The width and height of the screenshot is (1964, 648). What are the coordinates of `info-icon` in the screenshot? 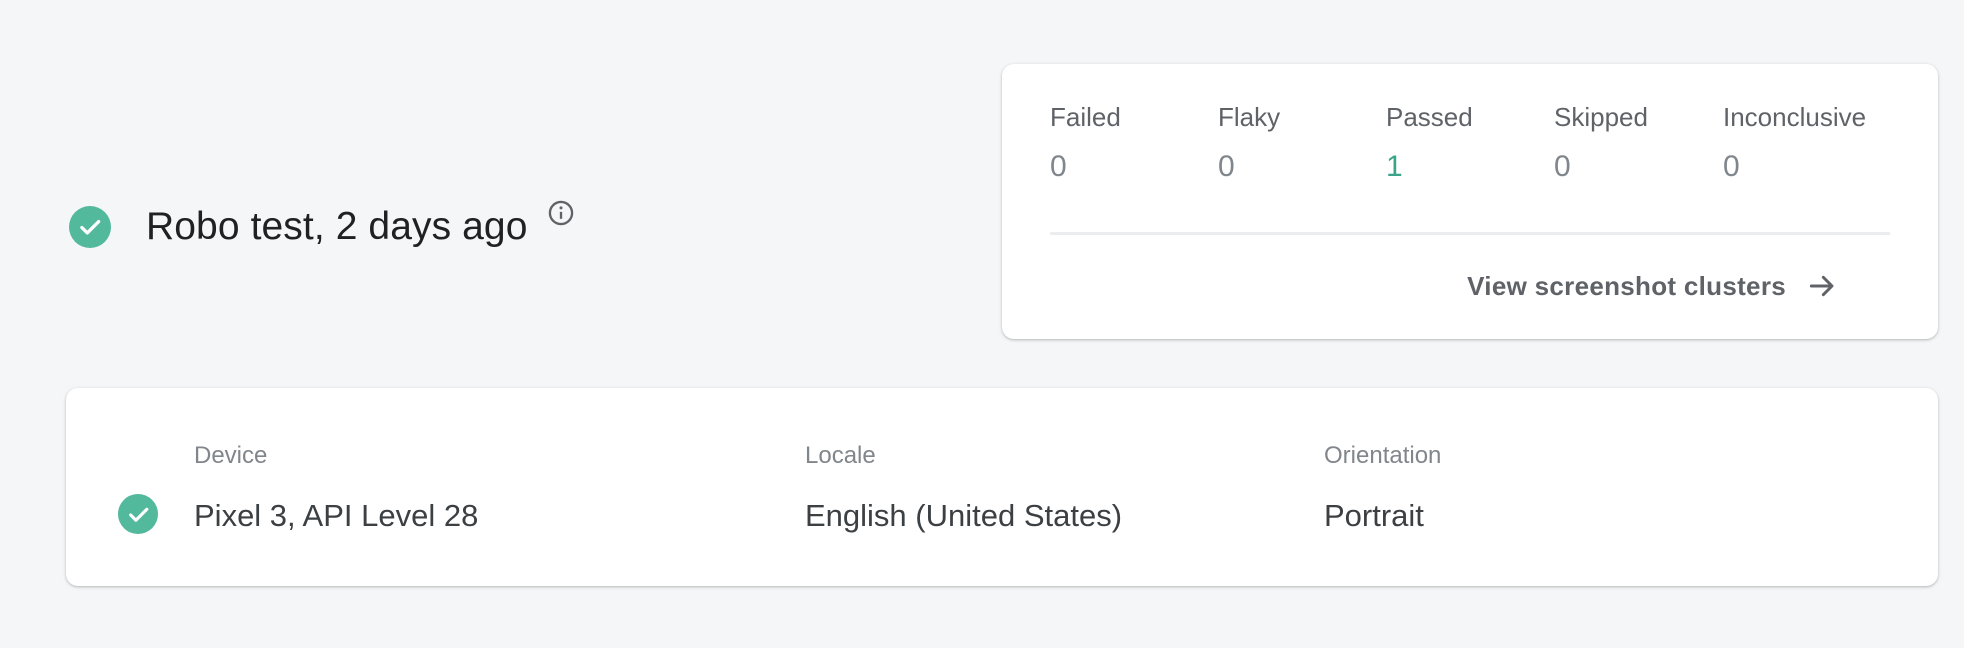 It's located at (561, 213).